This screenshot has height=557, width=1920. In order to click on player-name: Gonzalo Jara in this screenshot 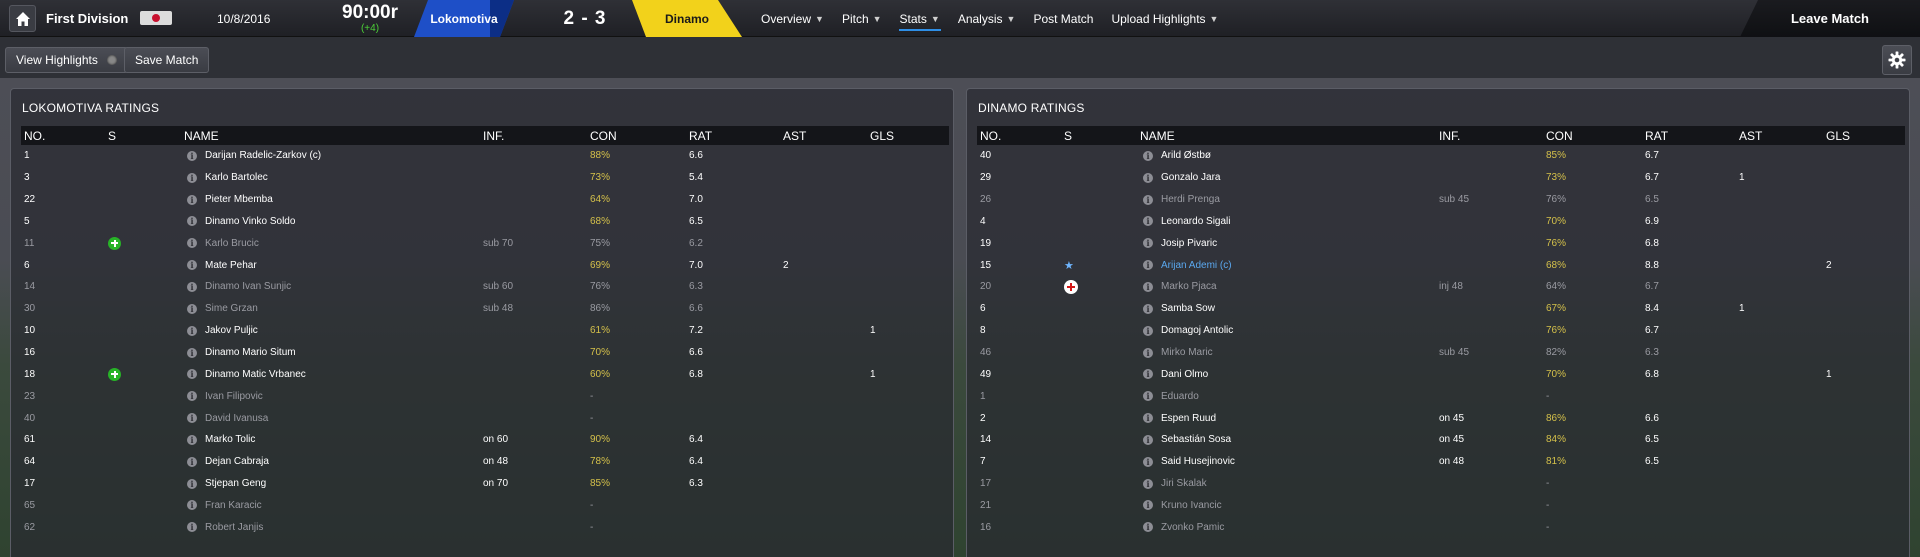, I will do `click(1190, 177)`.